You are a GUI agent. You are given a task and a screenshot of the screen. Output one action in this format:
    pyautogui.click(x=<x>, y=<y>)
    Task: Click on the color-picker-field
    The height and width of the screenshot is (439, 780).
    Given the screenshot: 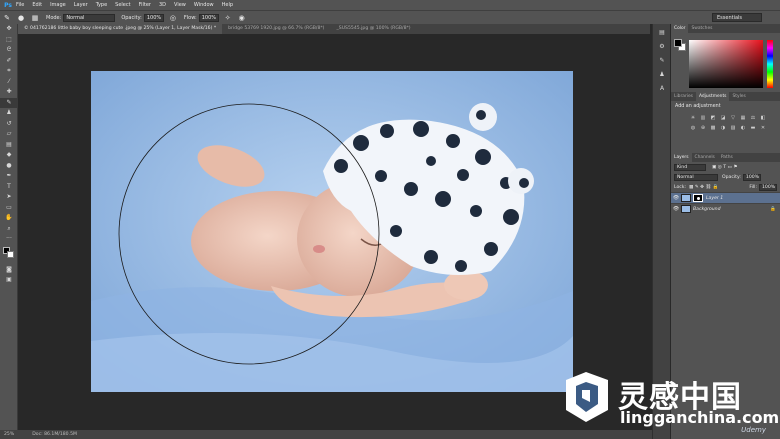 What is the action you would take?
    pyautogui.click(x=726, y=64)
    